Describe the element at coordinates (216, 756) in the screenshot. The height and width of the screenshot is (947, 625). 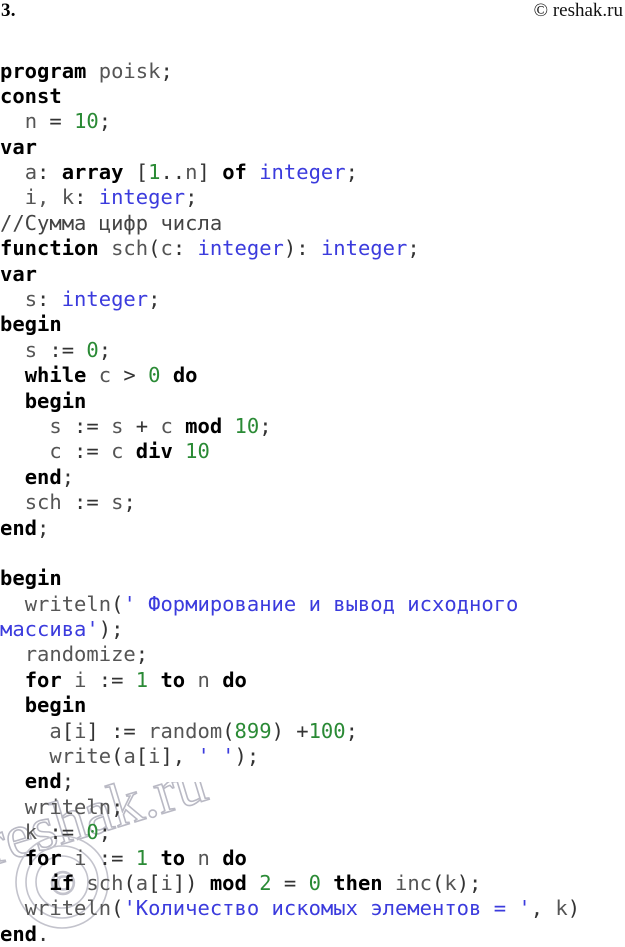
I see `code-token-str: ' '` at that location.